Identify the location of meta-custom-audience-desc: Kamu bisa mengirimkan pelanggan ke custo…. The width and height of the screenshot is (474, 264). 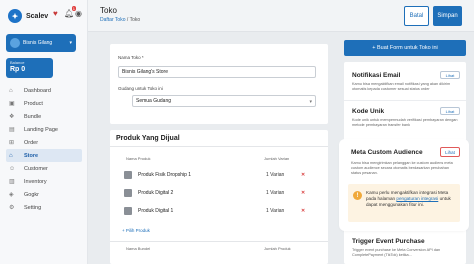
(402, 168).